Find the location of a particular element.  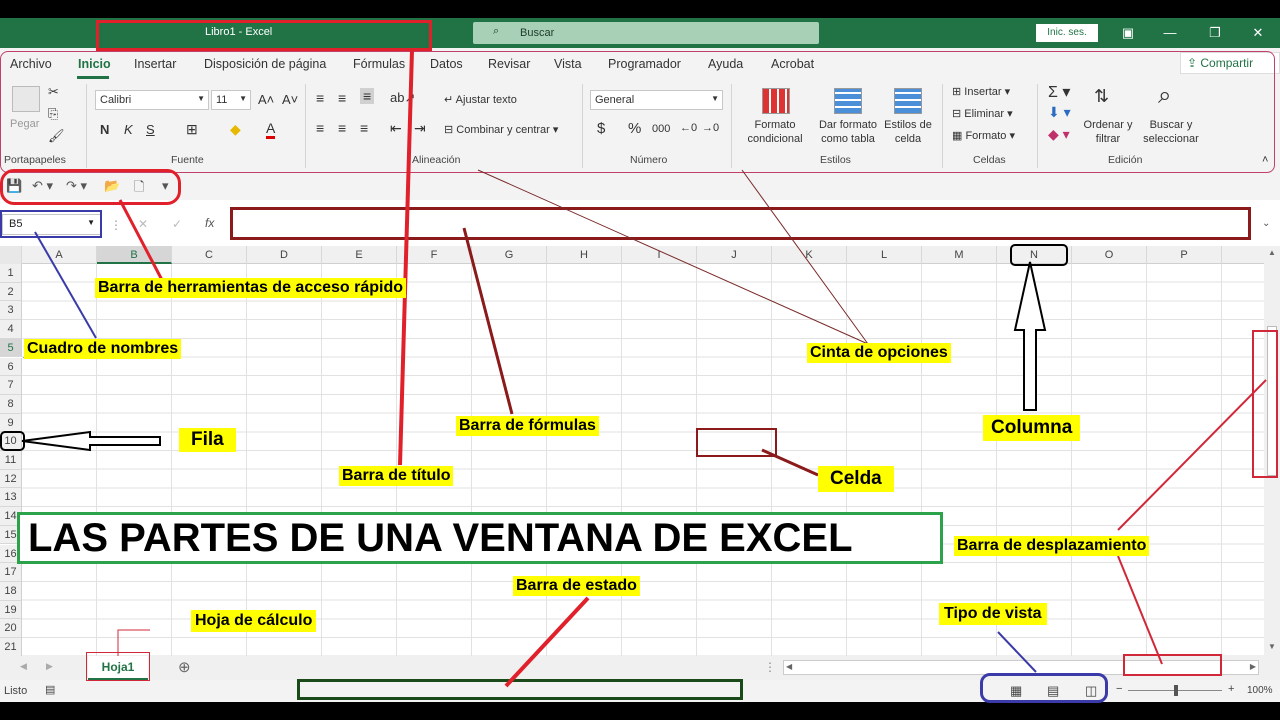

prev-sheet-icon: ◀ is located at coordinates (23, 666).